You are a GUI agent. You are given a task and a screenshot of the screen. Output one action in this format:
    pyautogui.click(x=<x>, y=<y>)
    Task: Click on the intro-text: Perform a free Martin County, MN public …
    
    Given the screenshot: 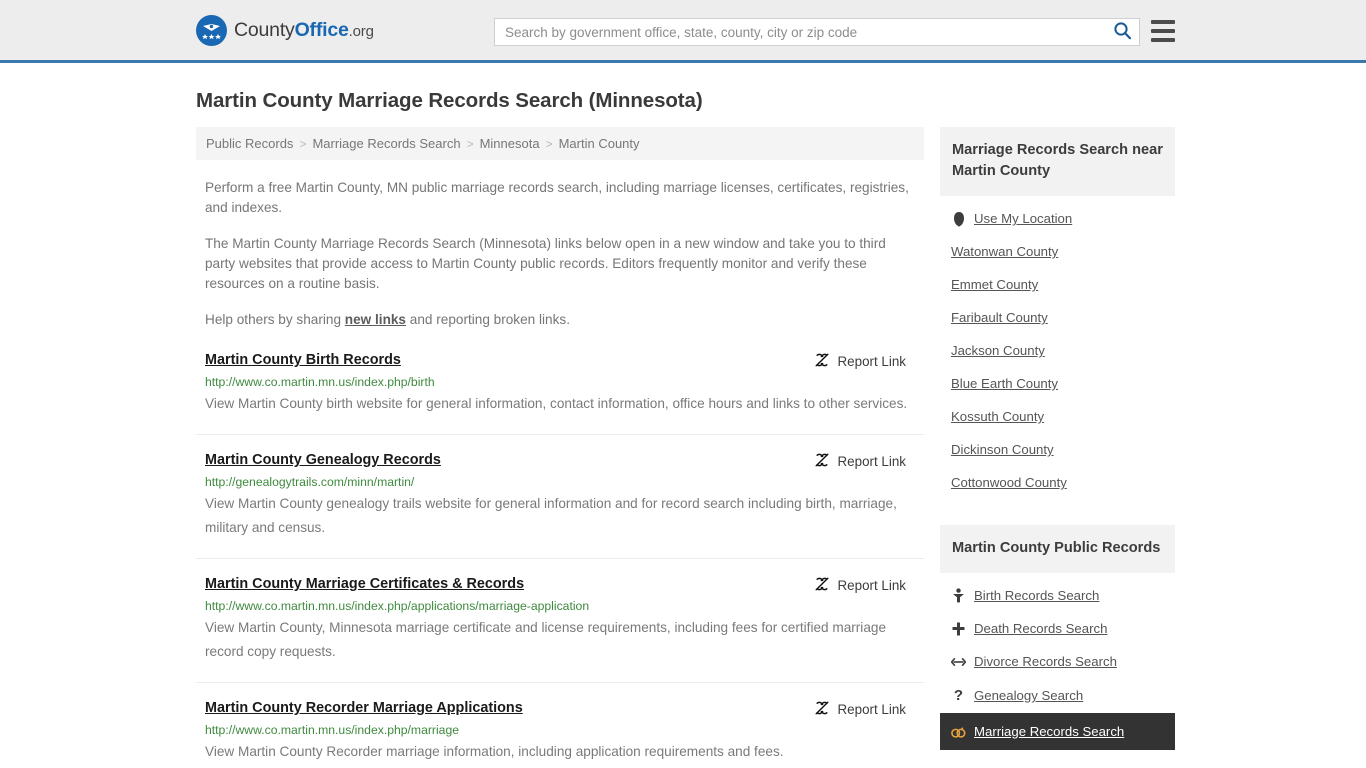 What is the action you would take?
    pyautogui.click(x=560, y=254)
    